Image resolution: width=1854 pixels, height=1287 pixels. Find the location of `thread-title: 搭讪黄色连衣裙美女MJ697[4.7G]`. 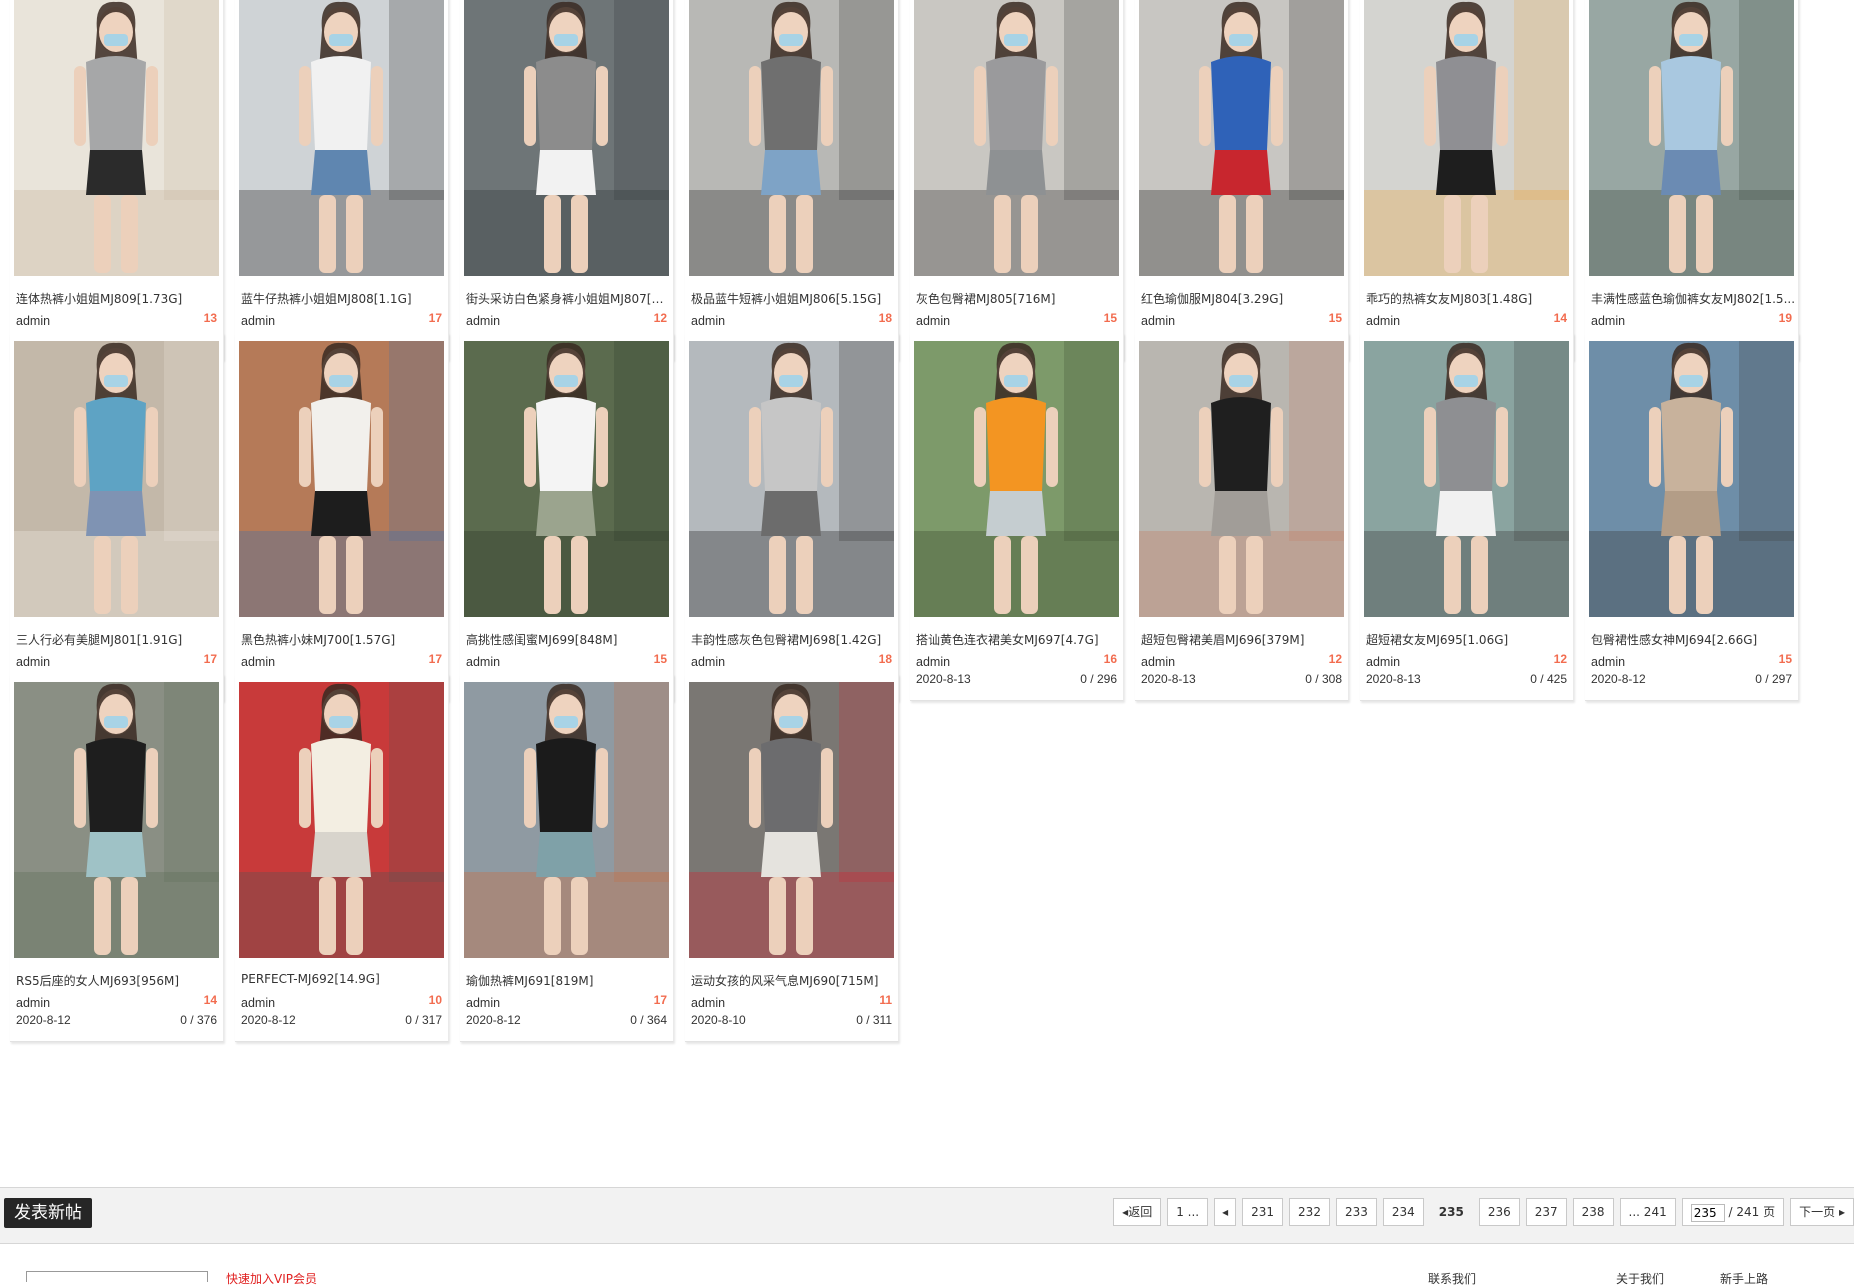

thread-title: 搭讪黄色连衣裙美女MJ697[4.7G] is located at coordinates (1018, 639).